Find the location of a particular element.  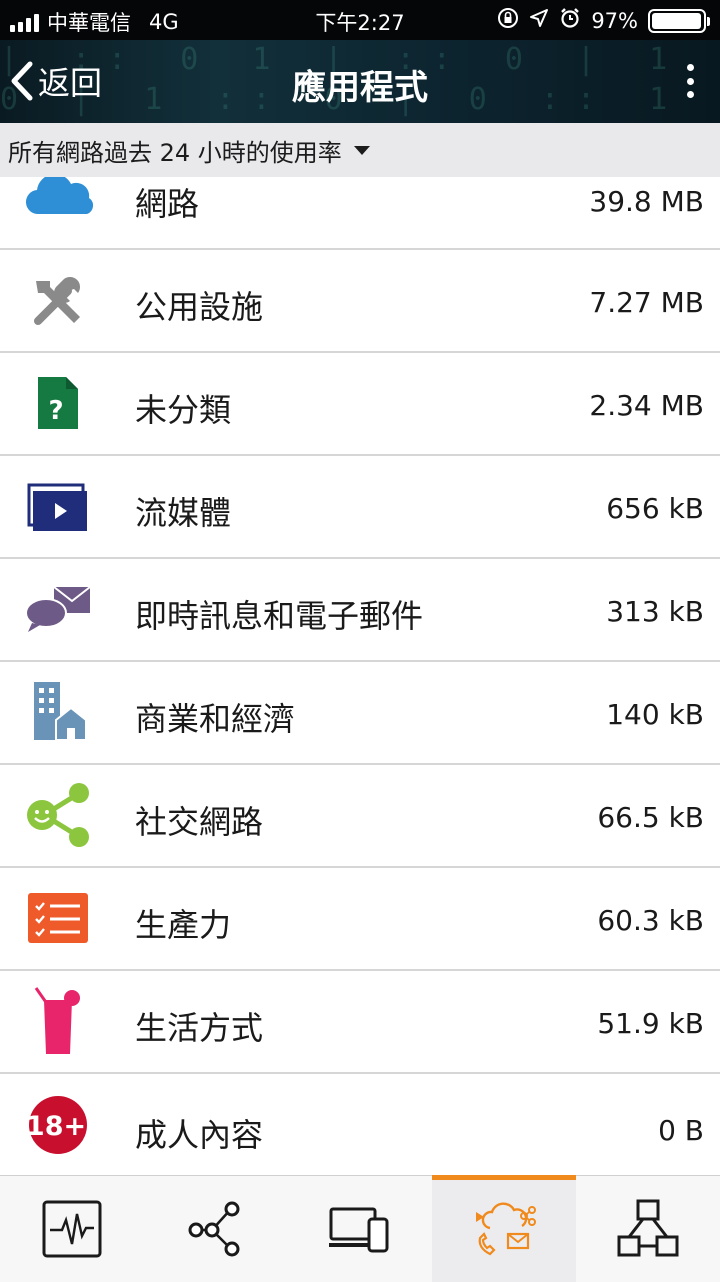

applications-icon is located at coordinates (506, 1229).